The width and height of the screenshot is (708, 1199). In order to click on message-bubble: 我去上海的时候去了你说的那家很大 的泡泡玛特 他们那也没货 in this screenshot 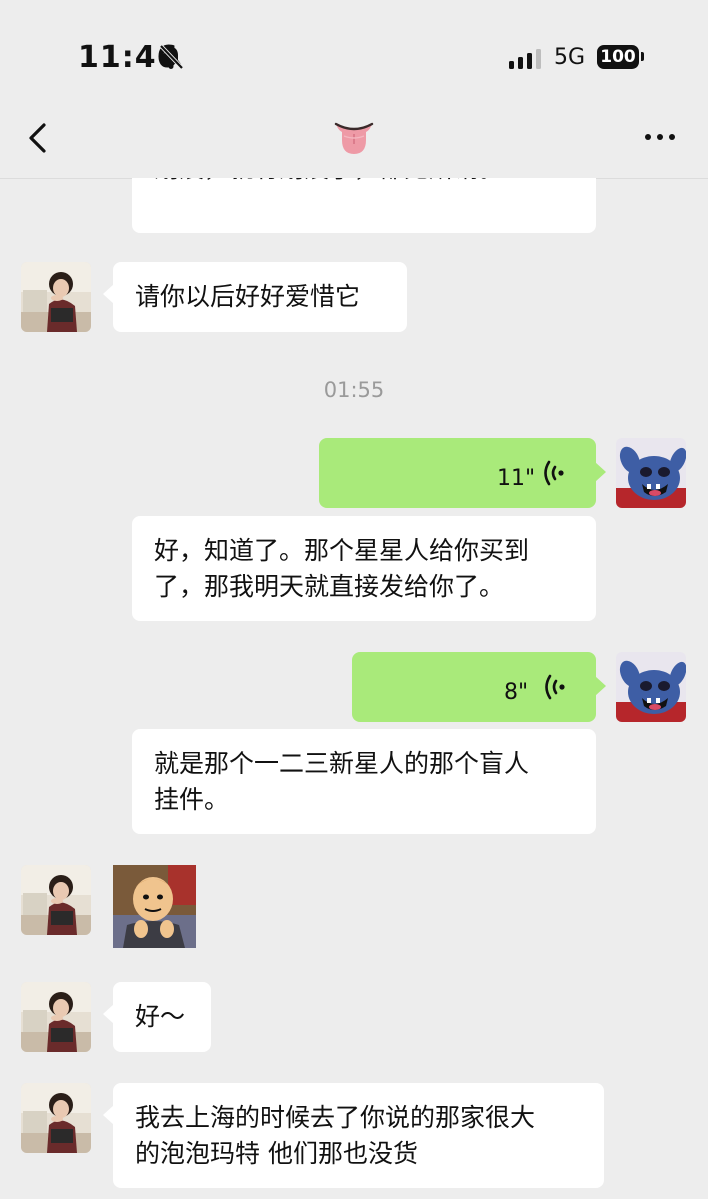, I will do `click(353, 1135)`.